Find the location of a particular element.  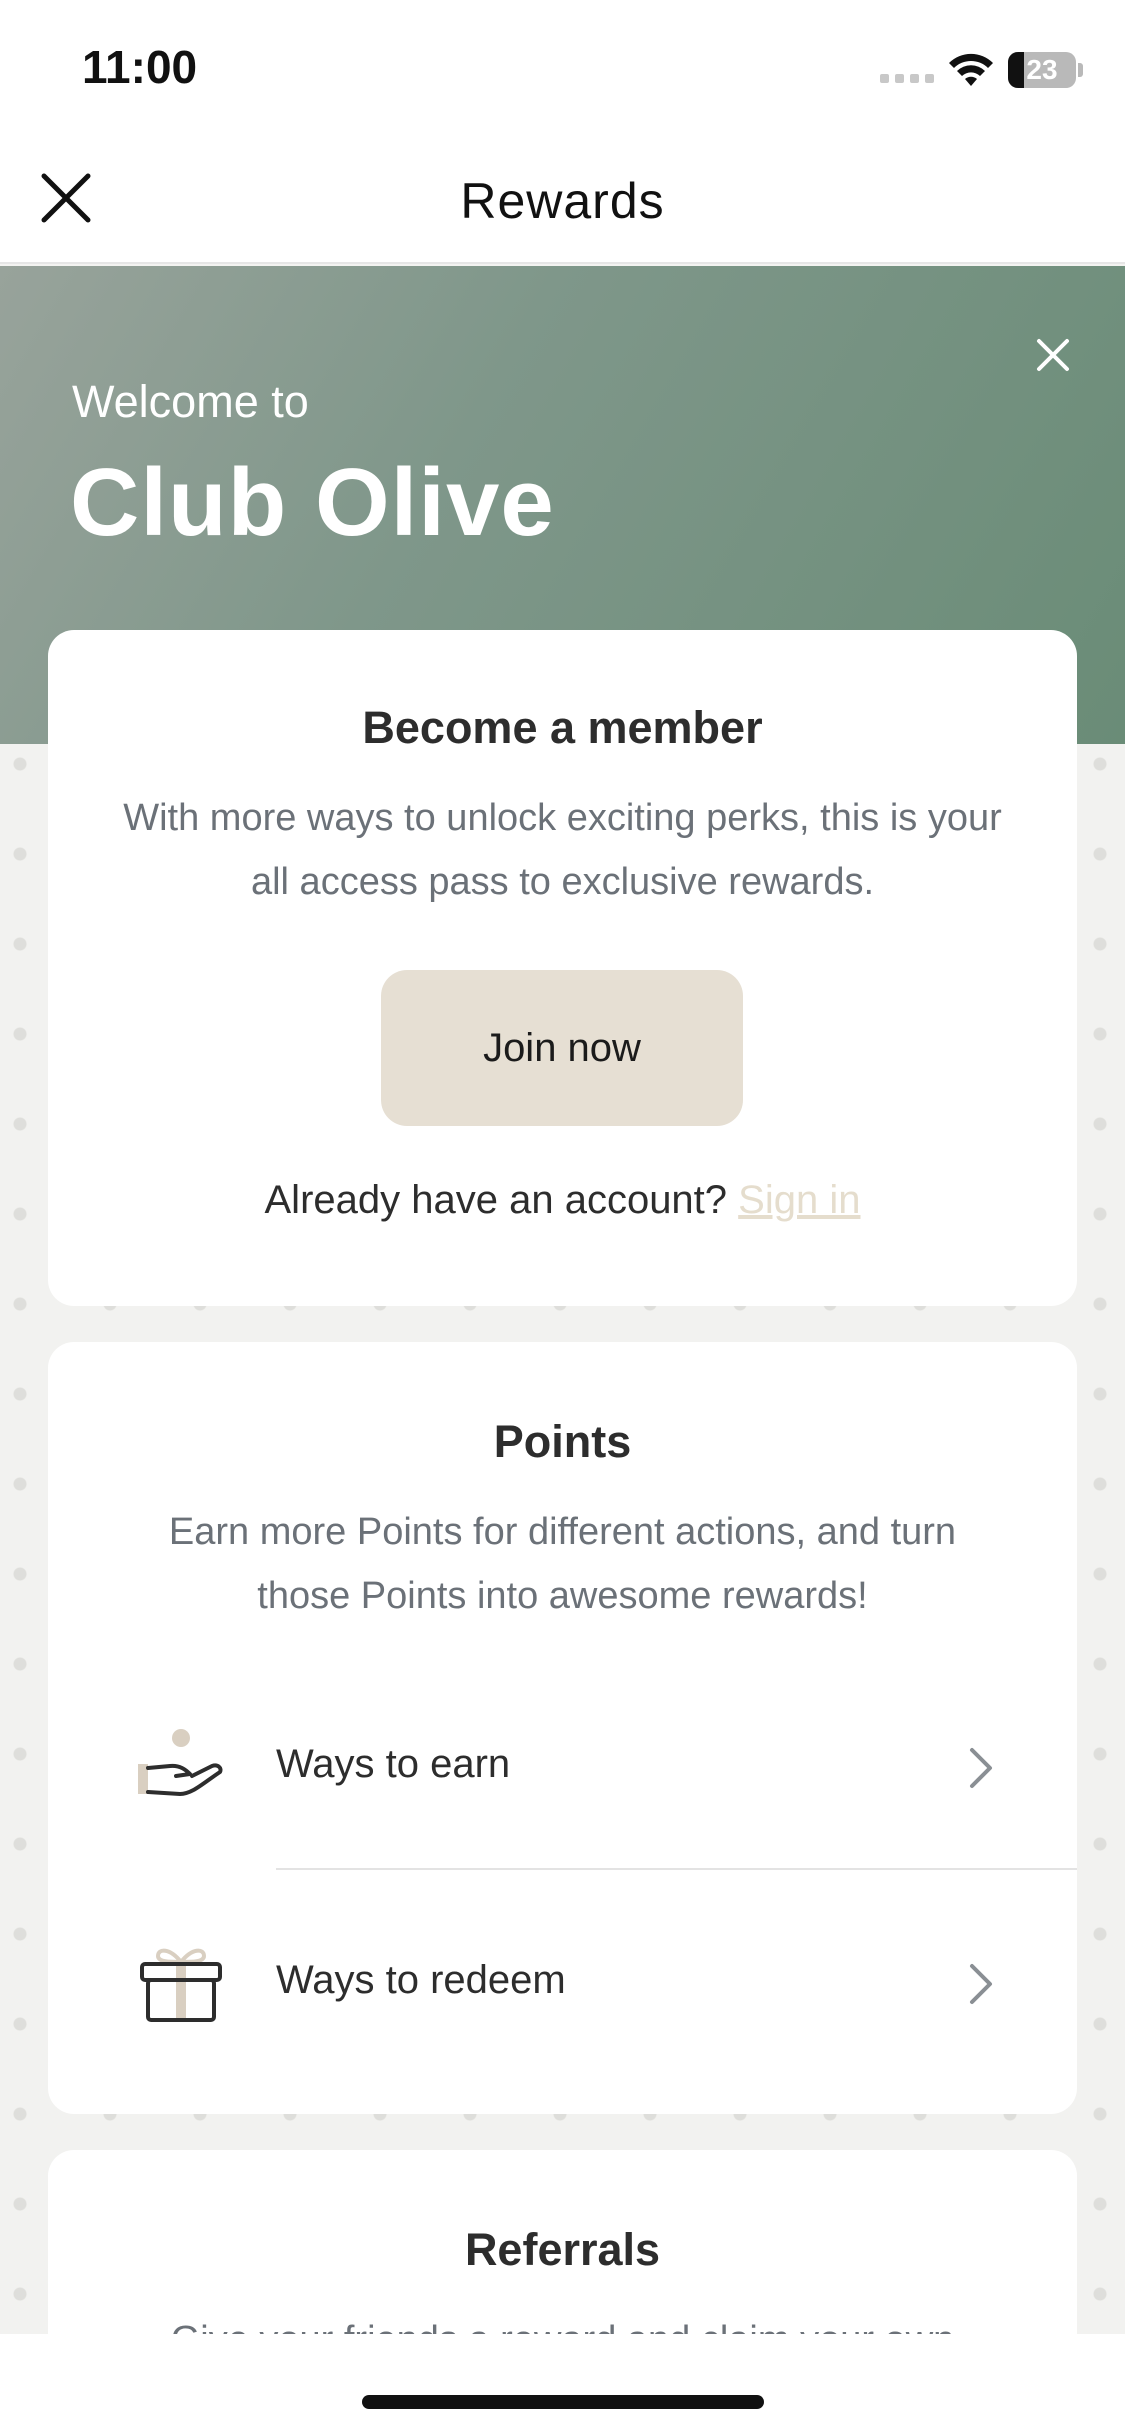

member-card-title: Become a member is located at coordinates (562, 727).